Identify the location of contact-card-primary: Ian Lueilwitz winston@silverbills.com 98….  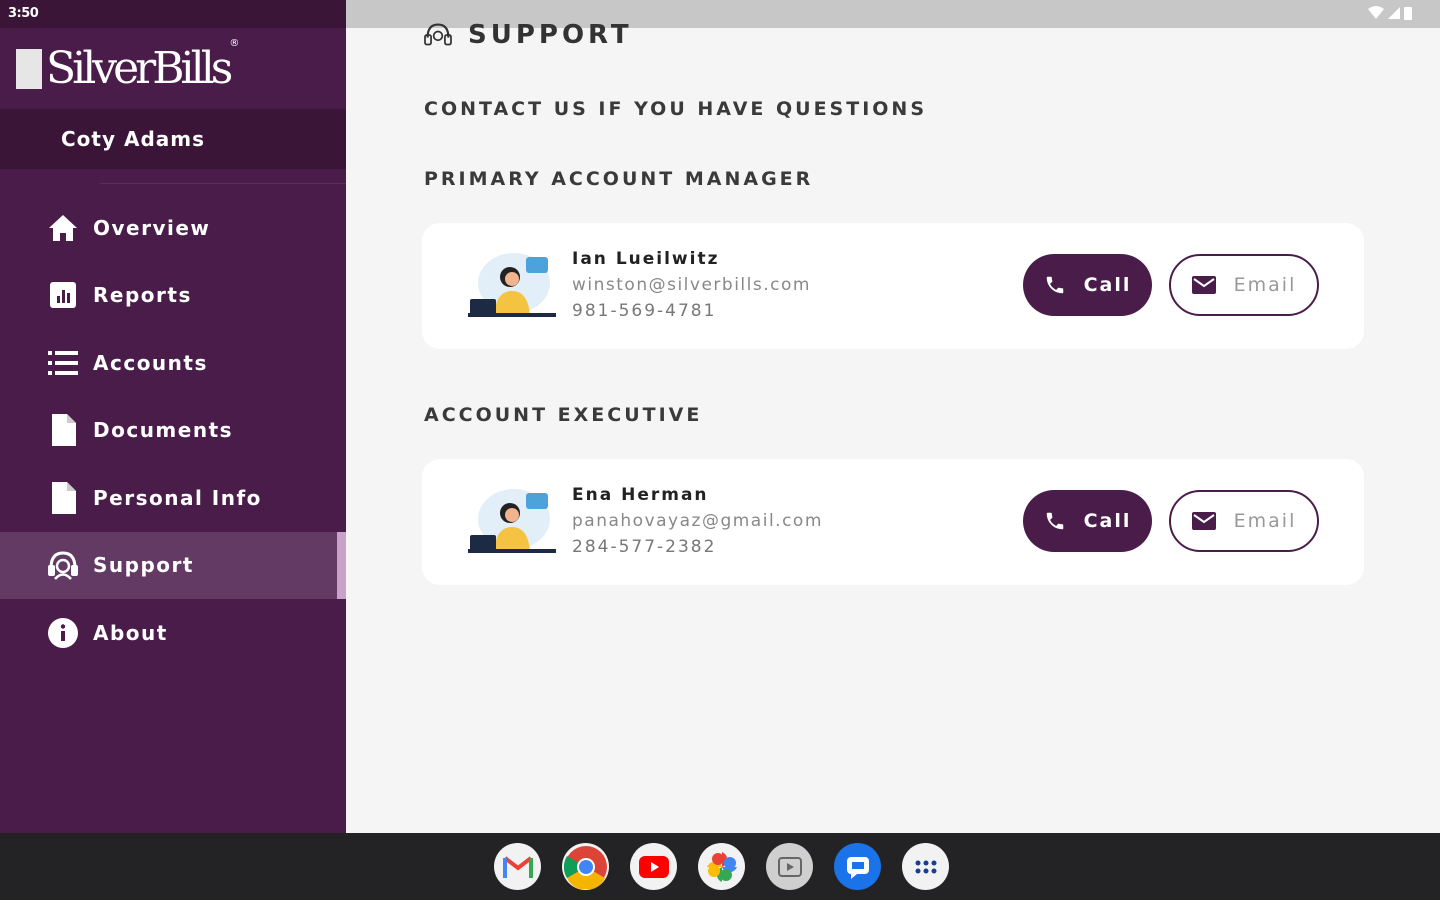
(893, 286).